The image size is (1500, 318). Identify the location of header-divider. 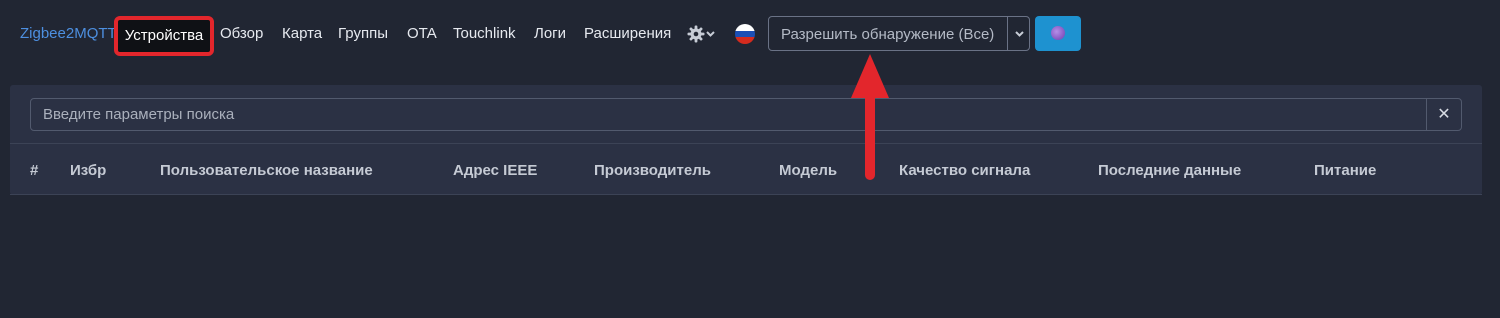
(746, 143).